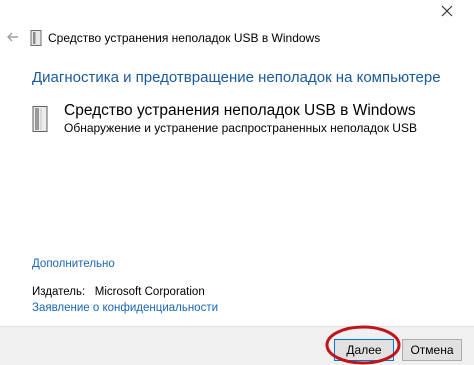 This screenshot has height=365, width=474. Describe the element at coordinates (432, 350) in the screenshot. I see `cancel-button: Отмена` at that location.